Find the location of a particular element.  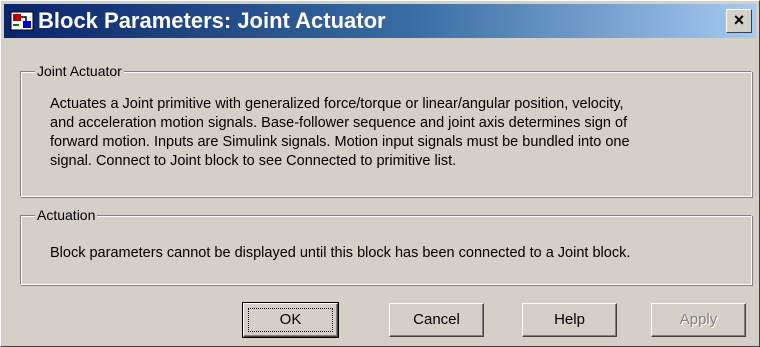

close-icon: × is located at coordinates (739, 20).